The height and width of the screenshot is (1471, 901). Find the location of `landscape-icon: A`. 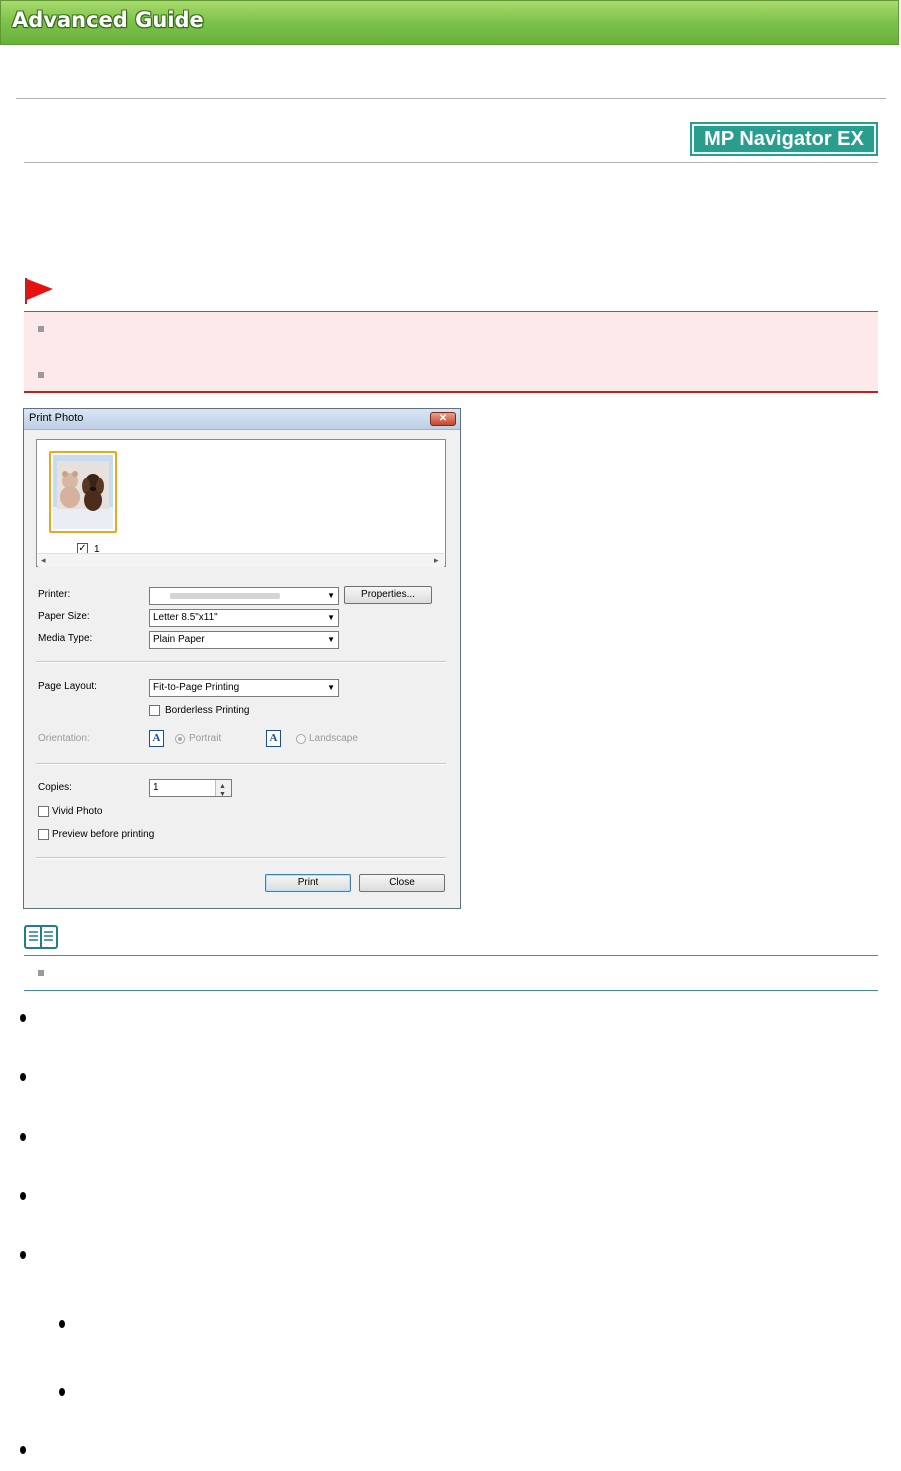

landscape-icon: A is located at coordinates (273, 738).